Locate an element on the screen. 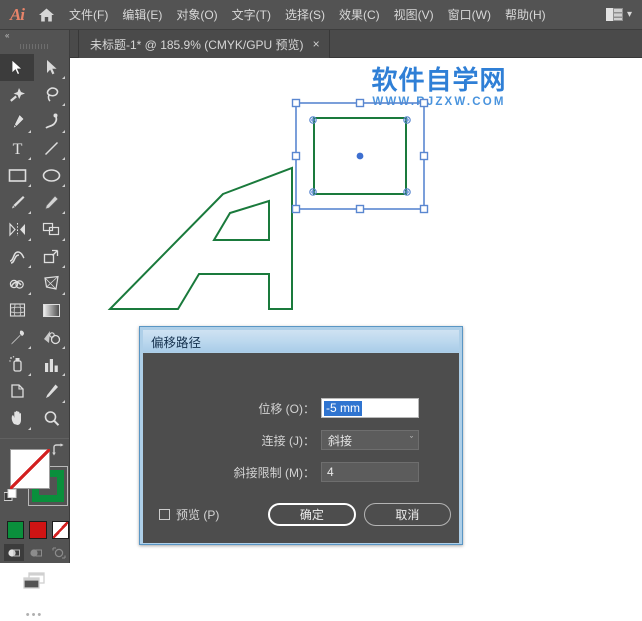 The width and height of the screenshot is (642, 621). drawing-modes is located at coordinates (34, 550).